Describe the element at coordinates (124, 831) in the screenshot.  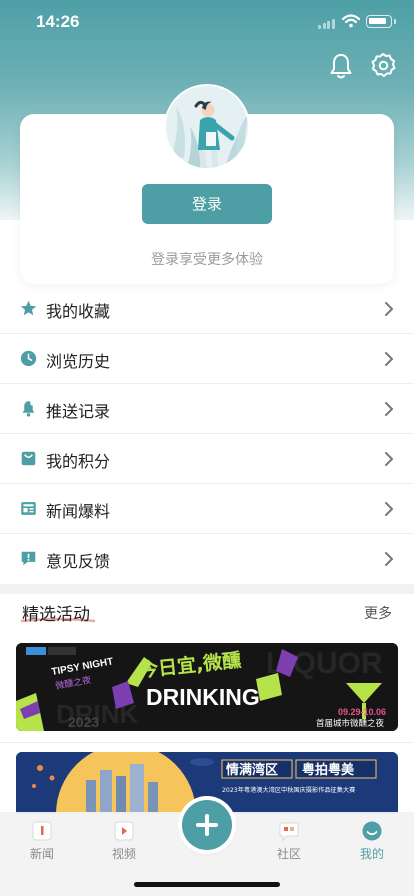
I see `video-tab-icon` at that location.